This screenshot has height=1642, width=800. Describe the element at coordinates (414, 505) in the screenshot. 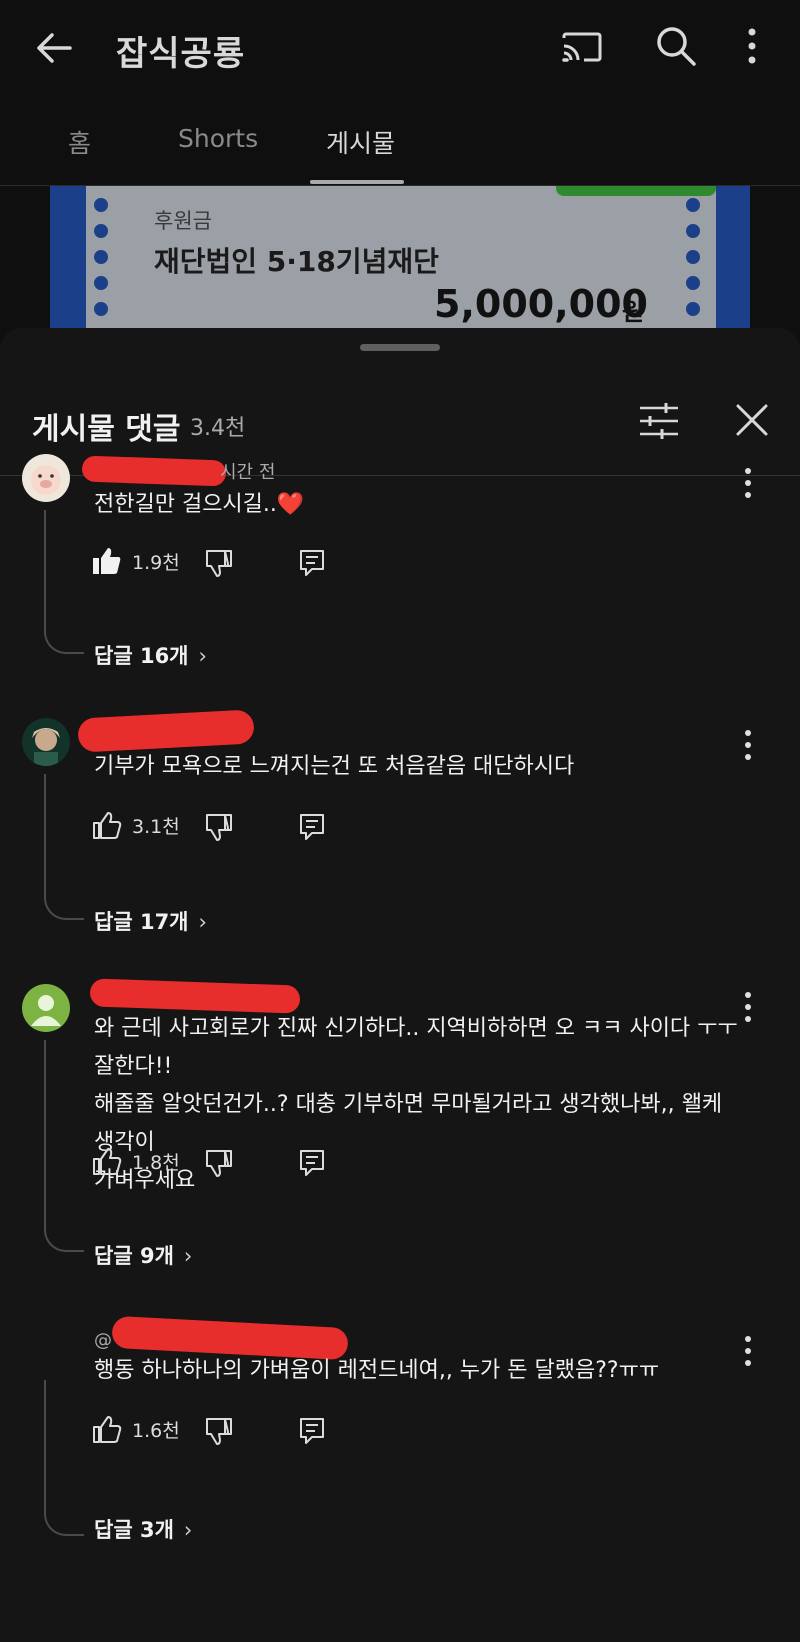

I see `comment-text: 전한길만 걸으시길..❤️` at that location.